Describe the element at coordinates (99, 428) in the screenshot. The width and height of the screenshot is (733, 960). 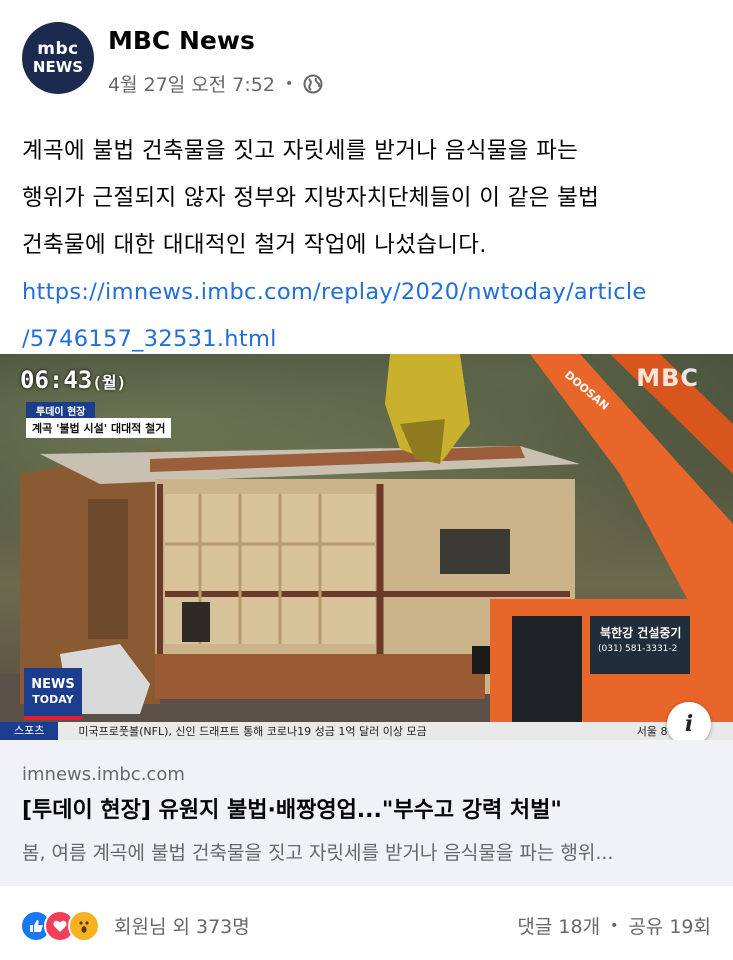
I see `headline-tag: 계곡 '불법 시설' 대대적 철거` at that location.